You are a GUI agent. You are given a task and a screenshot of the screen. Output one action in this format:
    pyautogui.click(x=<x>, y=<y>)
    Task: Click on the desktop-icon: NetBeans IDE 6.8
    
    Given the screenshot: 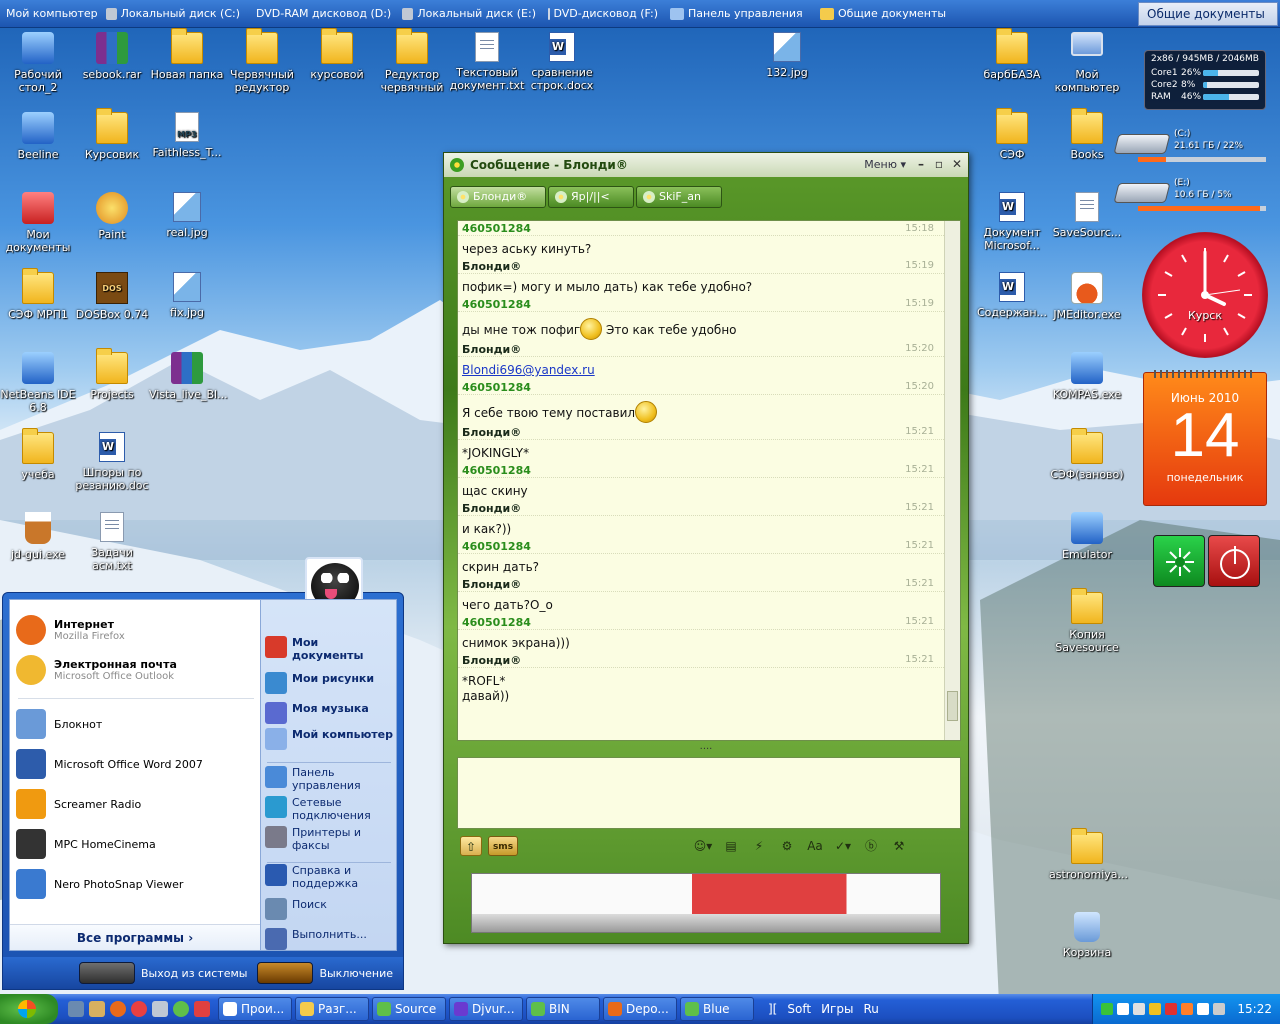 What is the action you would take?
    pyautogui.click(x=38, y=383)
    